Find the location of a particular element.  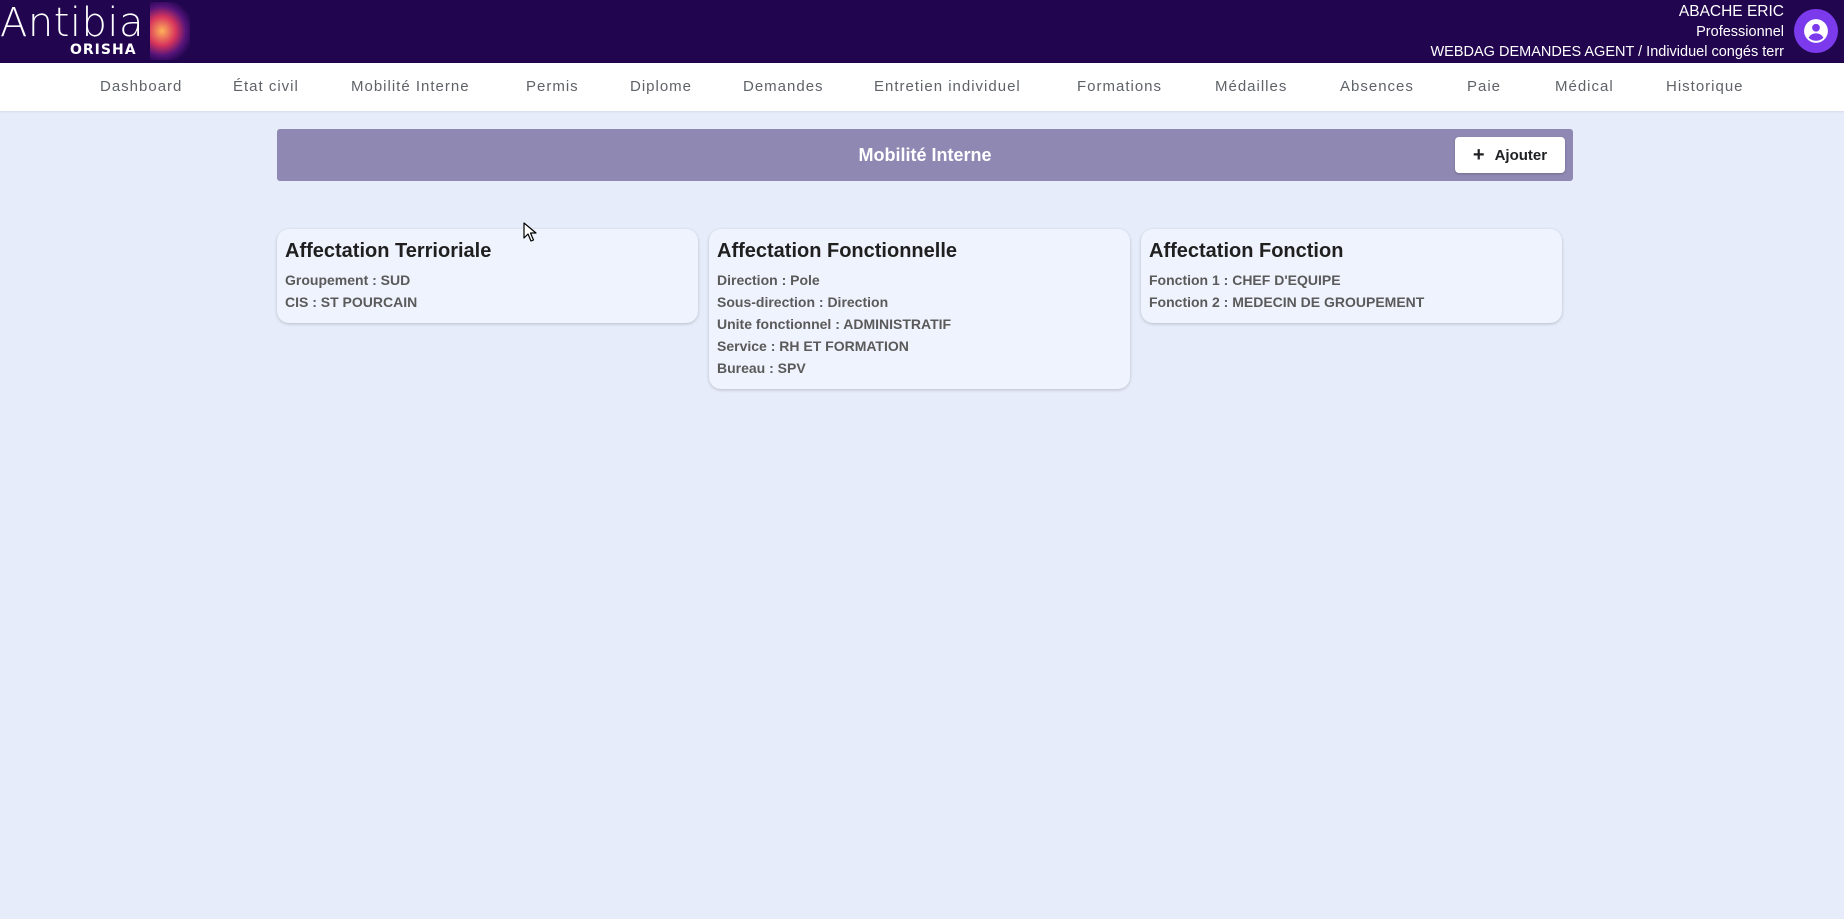

app-logo: Antibia ORISHA is located at coordinates (95, 31).